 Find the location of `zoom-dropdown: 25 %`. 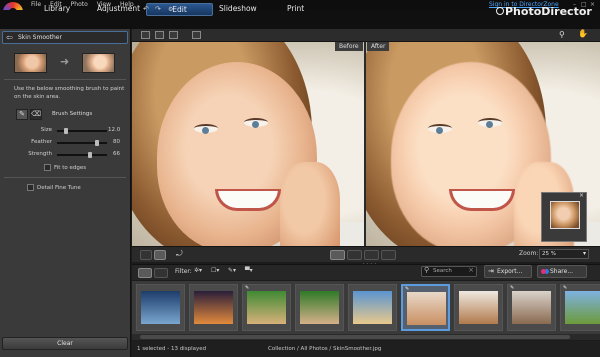

zoom-dropdown: 25 % is located at coordinates (564, 254).